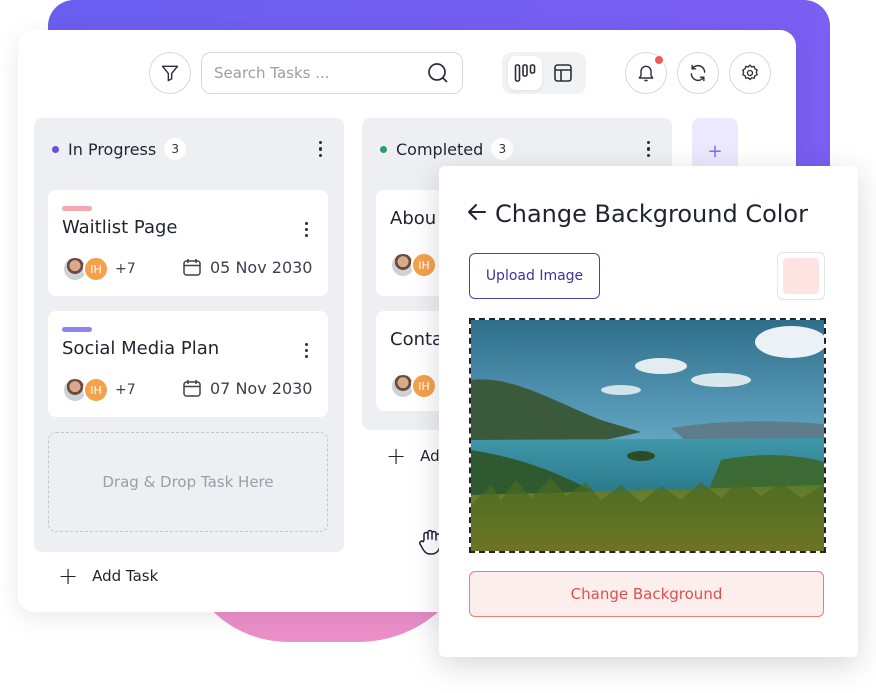 This screenshot has height=693, width=876. What do you see at coordinates (430, 456) in the screenshot?
I see `add-task-label: Ad` at bounding box center [430, 456].